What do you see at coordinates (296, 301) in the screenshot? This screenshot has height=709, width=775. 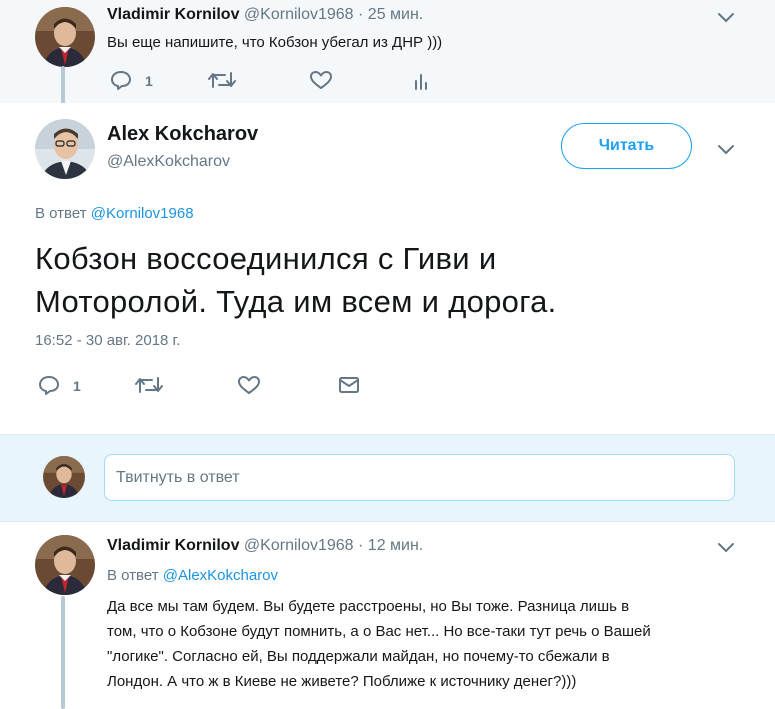 I see `tweet-text-line: Моторолой. Туда им всем и дорога.` at bounding box center [296, 301].